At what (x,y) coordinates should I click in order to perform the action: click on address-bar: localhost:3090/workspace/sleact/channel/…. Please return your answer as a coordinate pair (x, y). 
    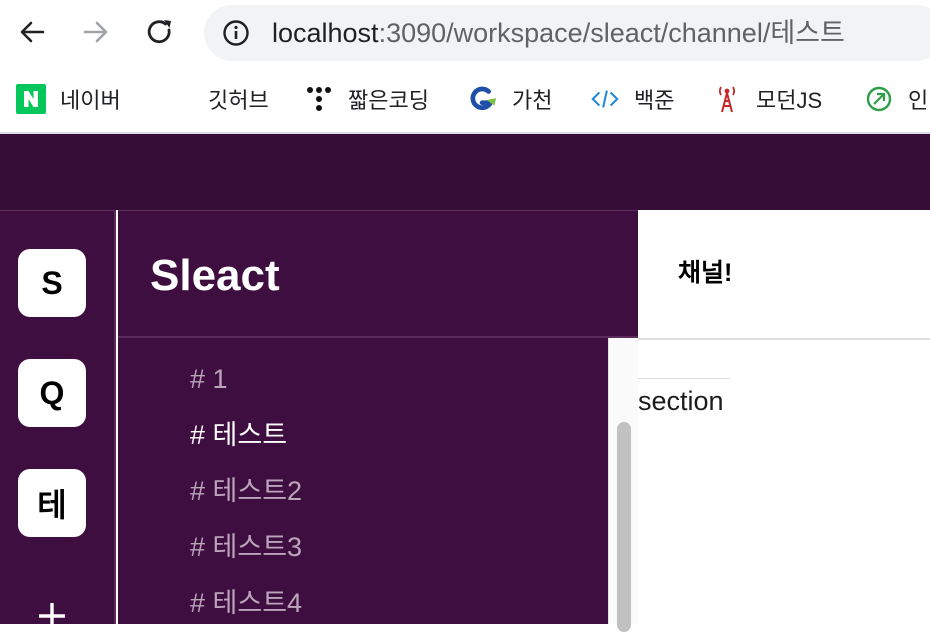
    Looking at the image, I should click on (567, 33).